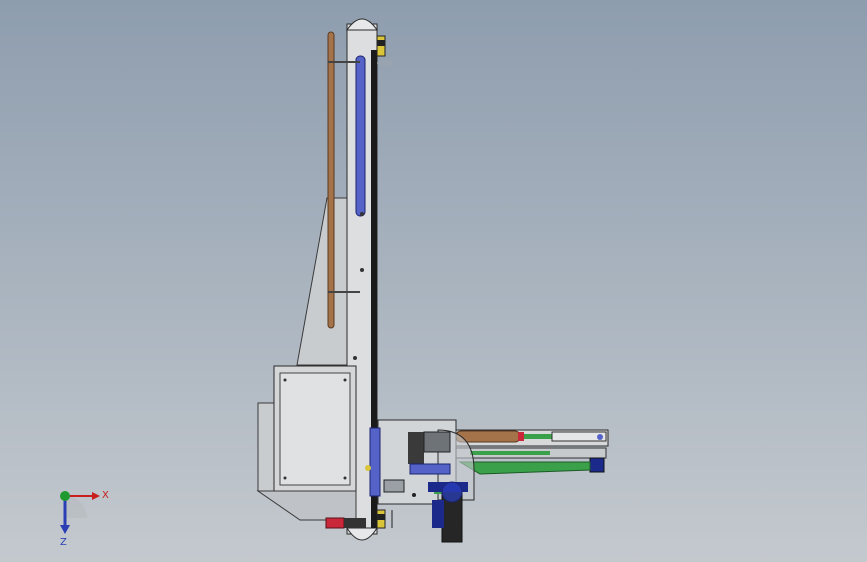 The width and height of the screenshot is (867, 562). I want to click on column-top-cap, so click(362, 24).